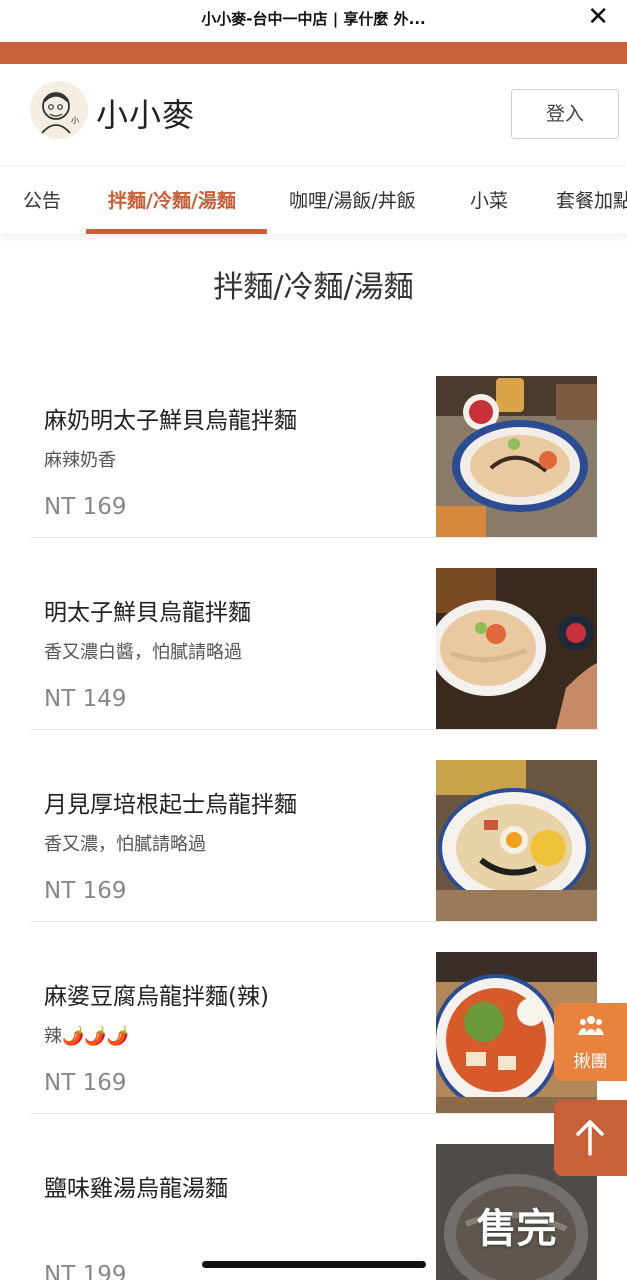 The width and height of the screenshot is (627, 1280). What do you see at coordinates (156, 997) in the screenshot?
I see `item-name: 麻婆豆腐烏龍拌麵(辣)` at bounding box center [156, 997].